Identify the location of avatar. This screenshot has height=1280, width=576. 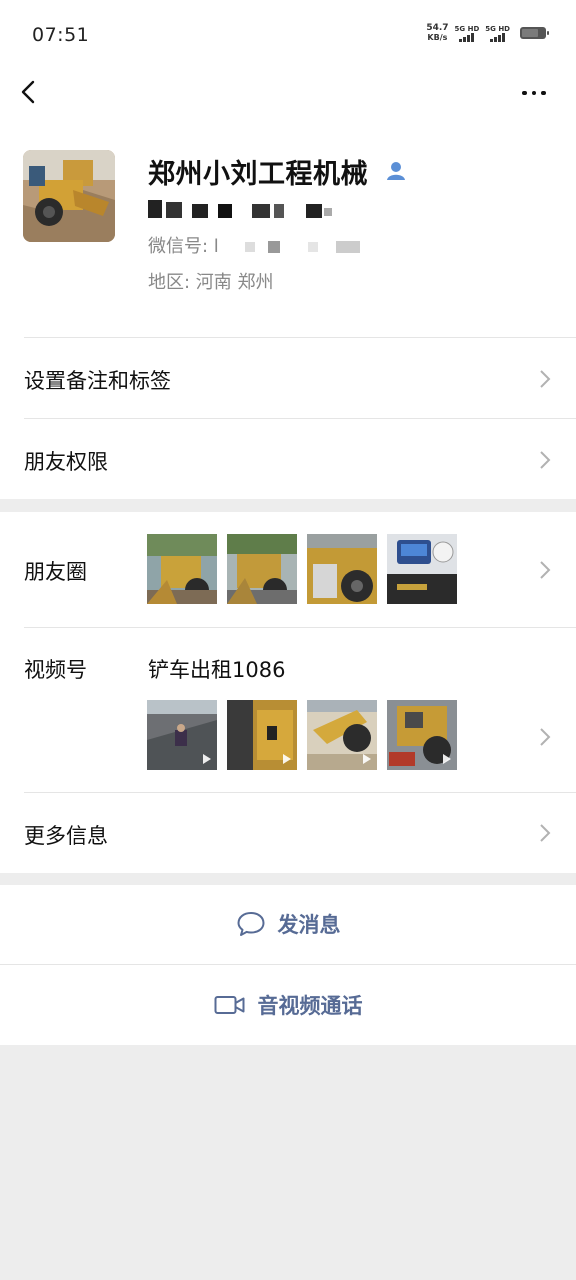
(69, 196).